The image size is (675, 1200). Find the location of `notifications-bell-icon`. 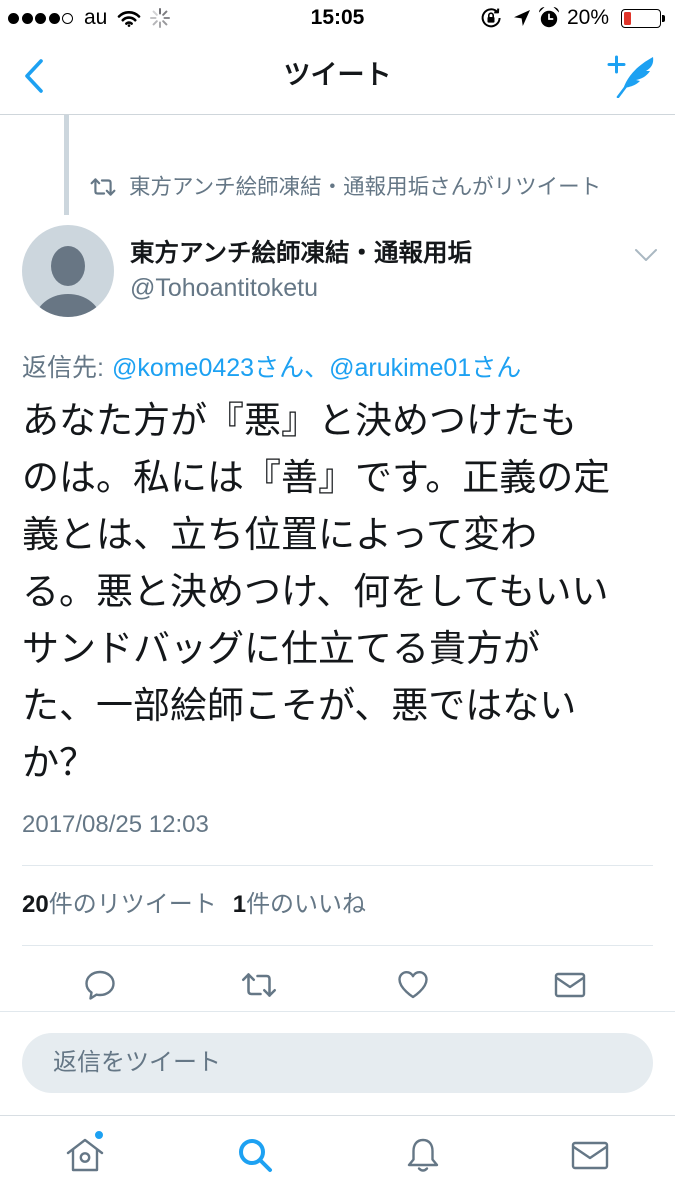

notifications-bell-icon is located at coordinates (423, 1155).